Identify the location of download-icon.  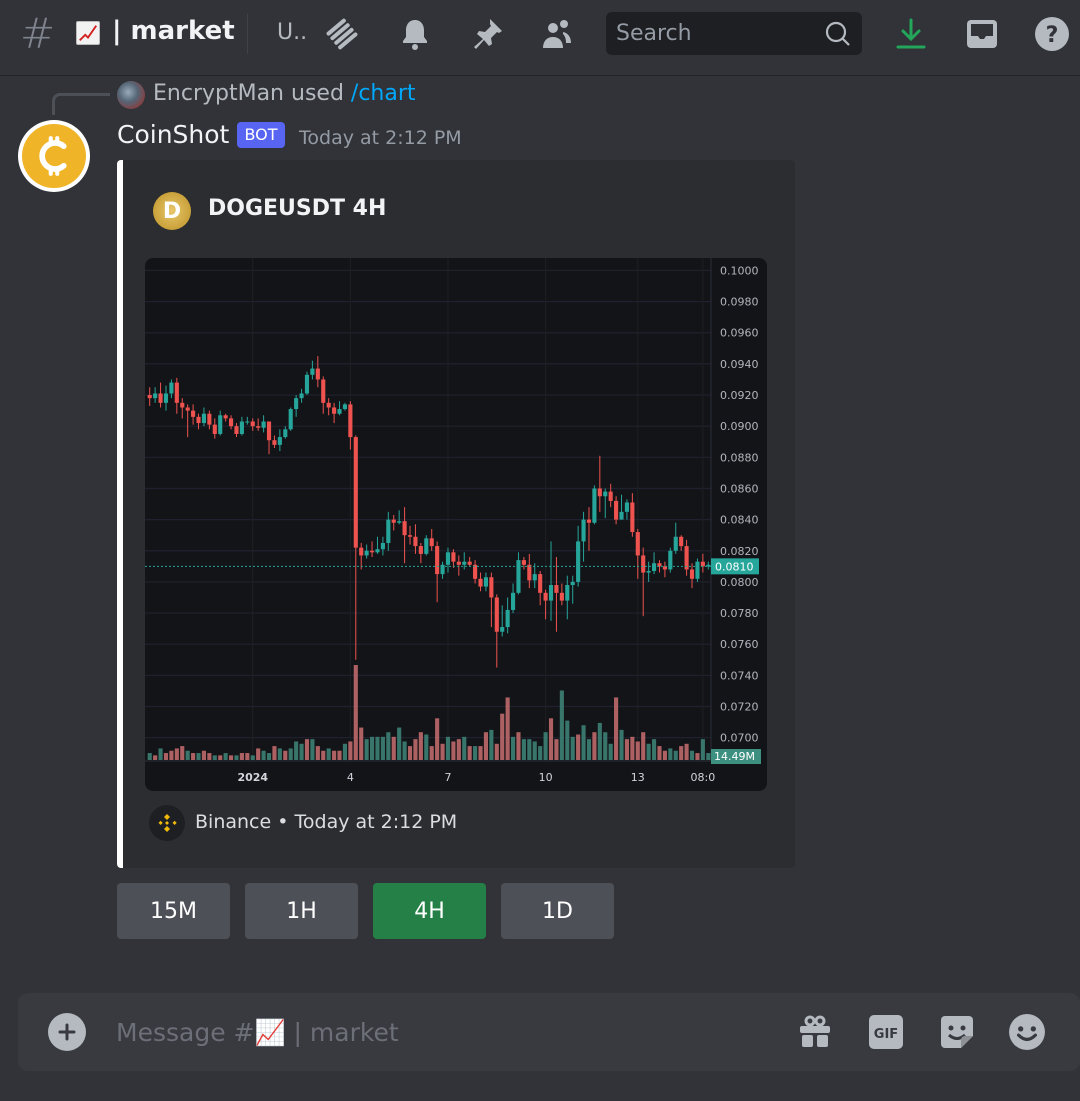
(911, 34).